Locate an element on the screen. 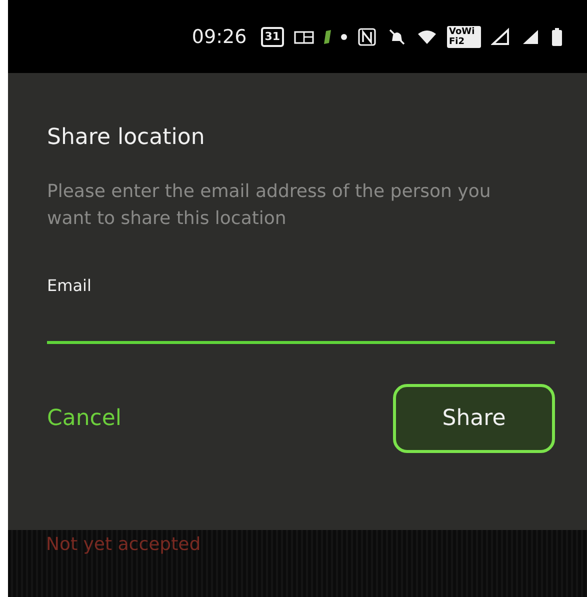 This screenshot has height=597, width=587. calendar-icon: 31 is located at coordinates (272, 36).